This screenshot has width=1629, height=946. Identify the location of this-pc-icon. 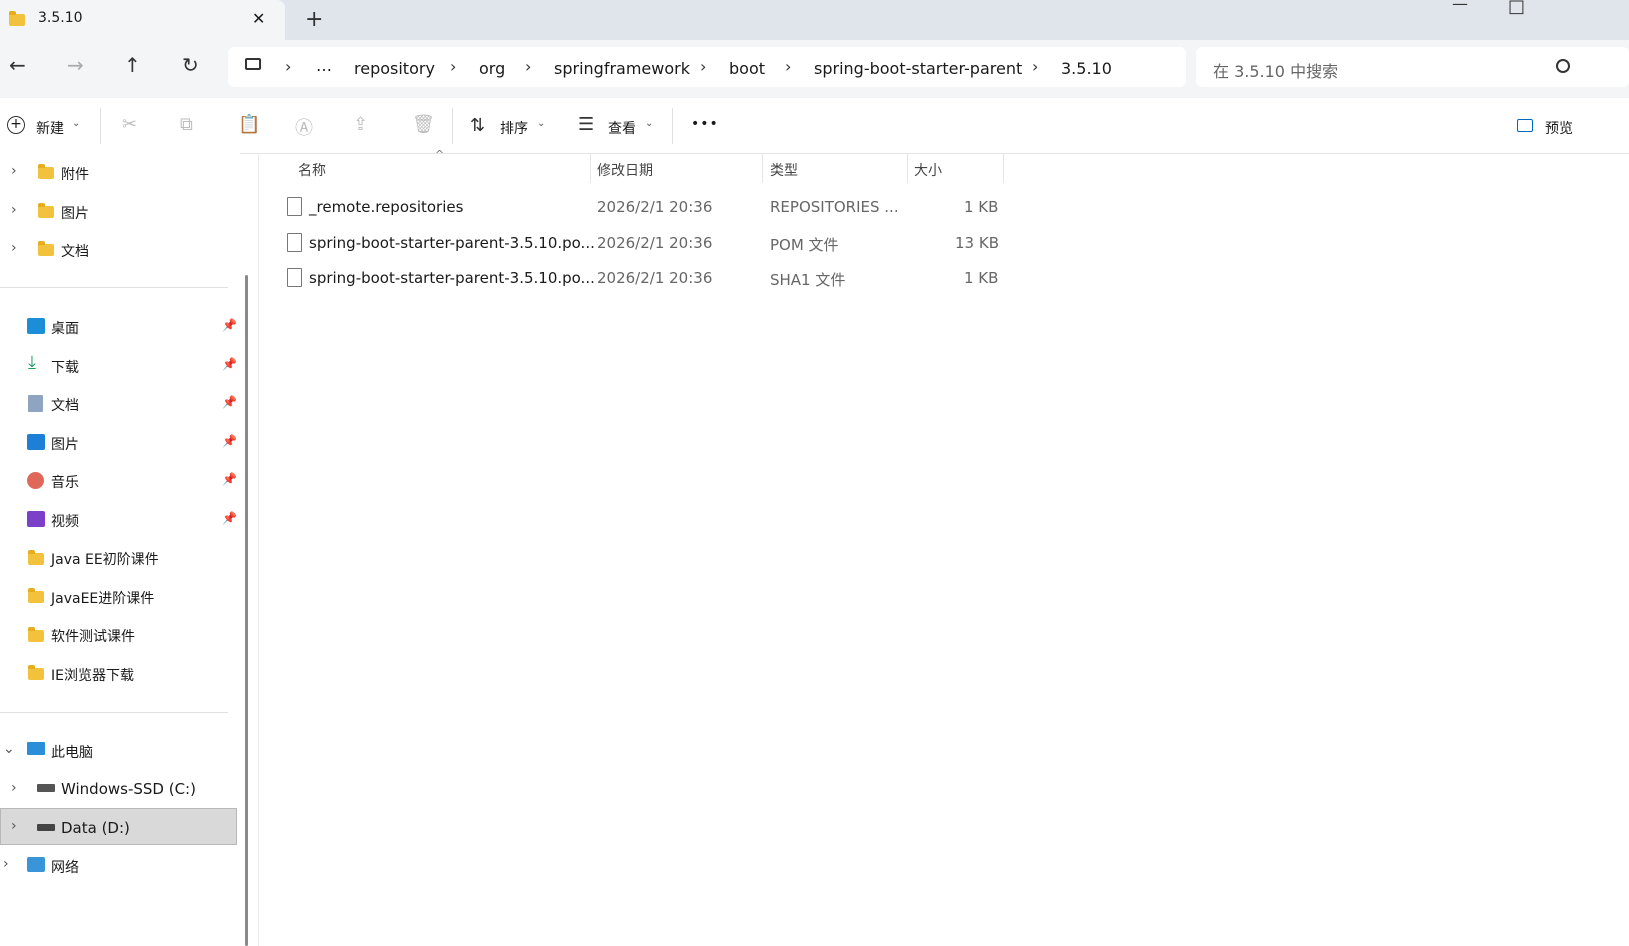
(36, 748).